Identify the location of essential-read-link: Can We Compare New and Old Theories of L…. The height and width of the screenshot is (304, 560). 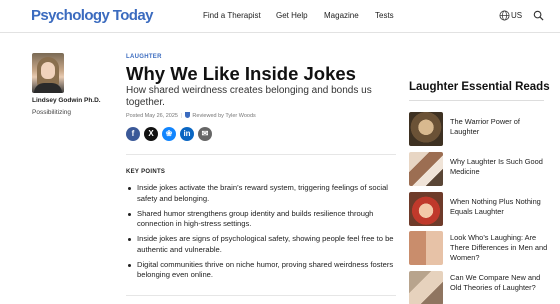
(500, 283).